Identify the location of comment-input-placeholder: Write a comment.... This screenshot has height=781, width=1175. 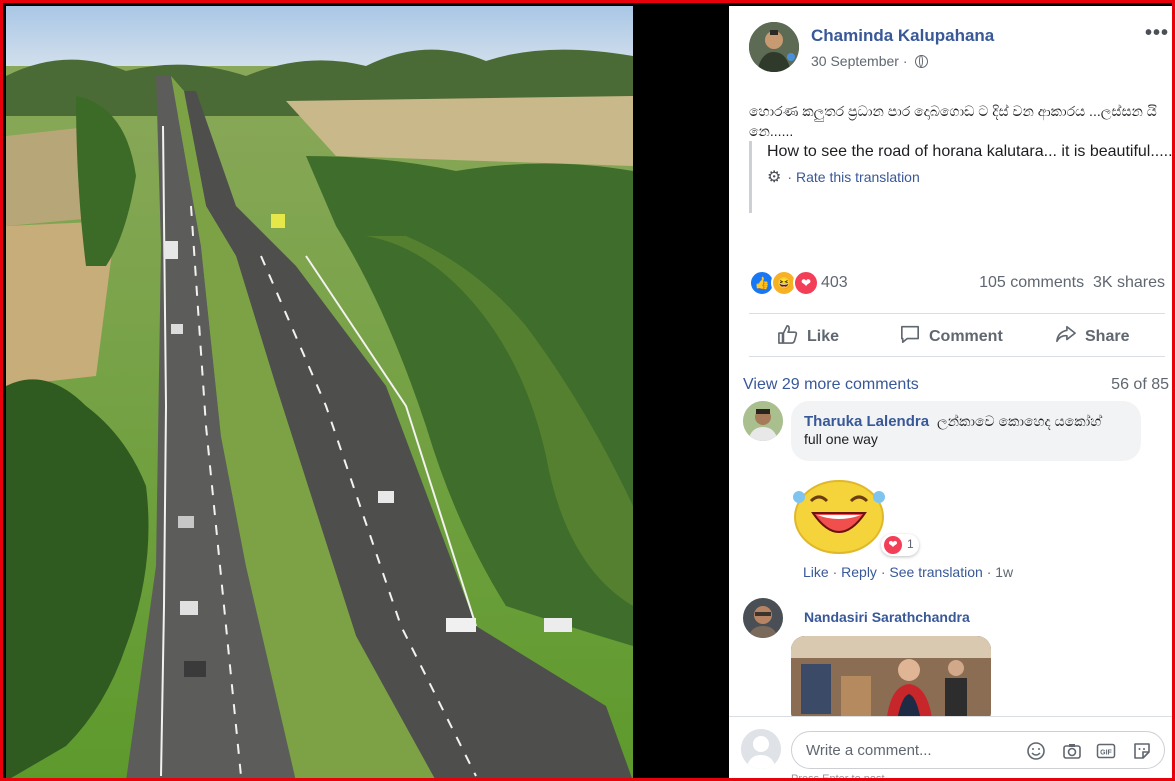
(869, 750).